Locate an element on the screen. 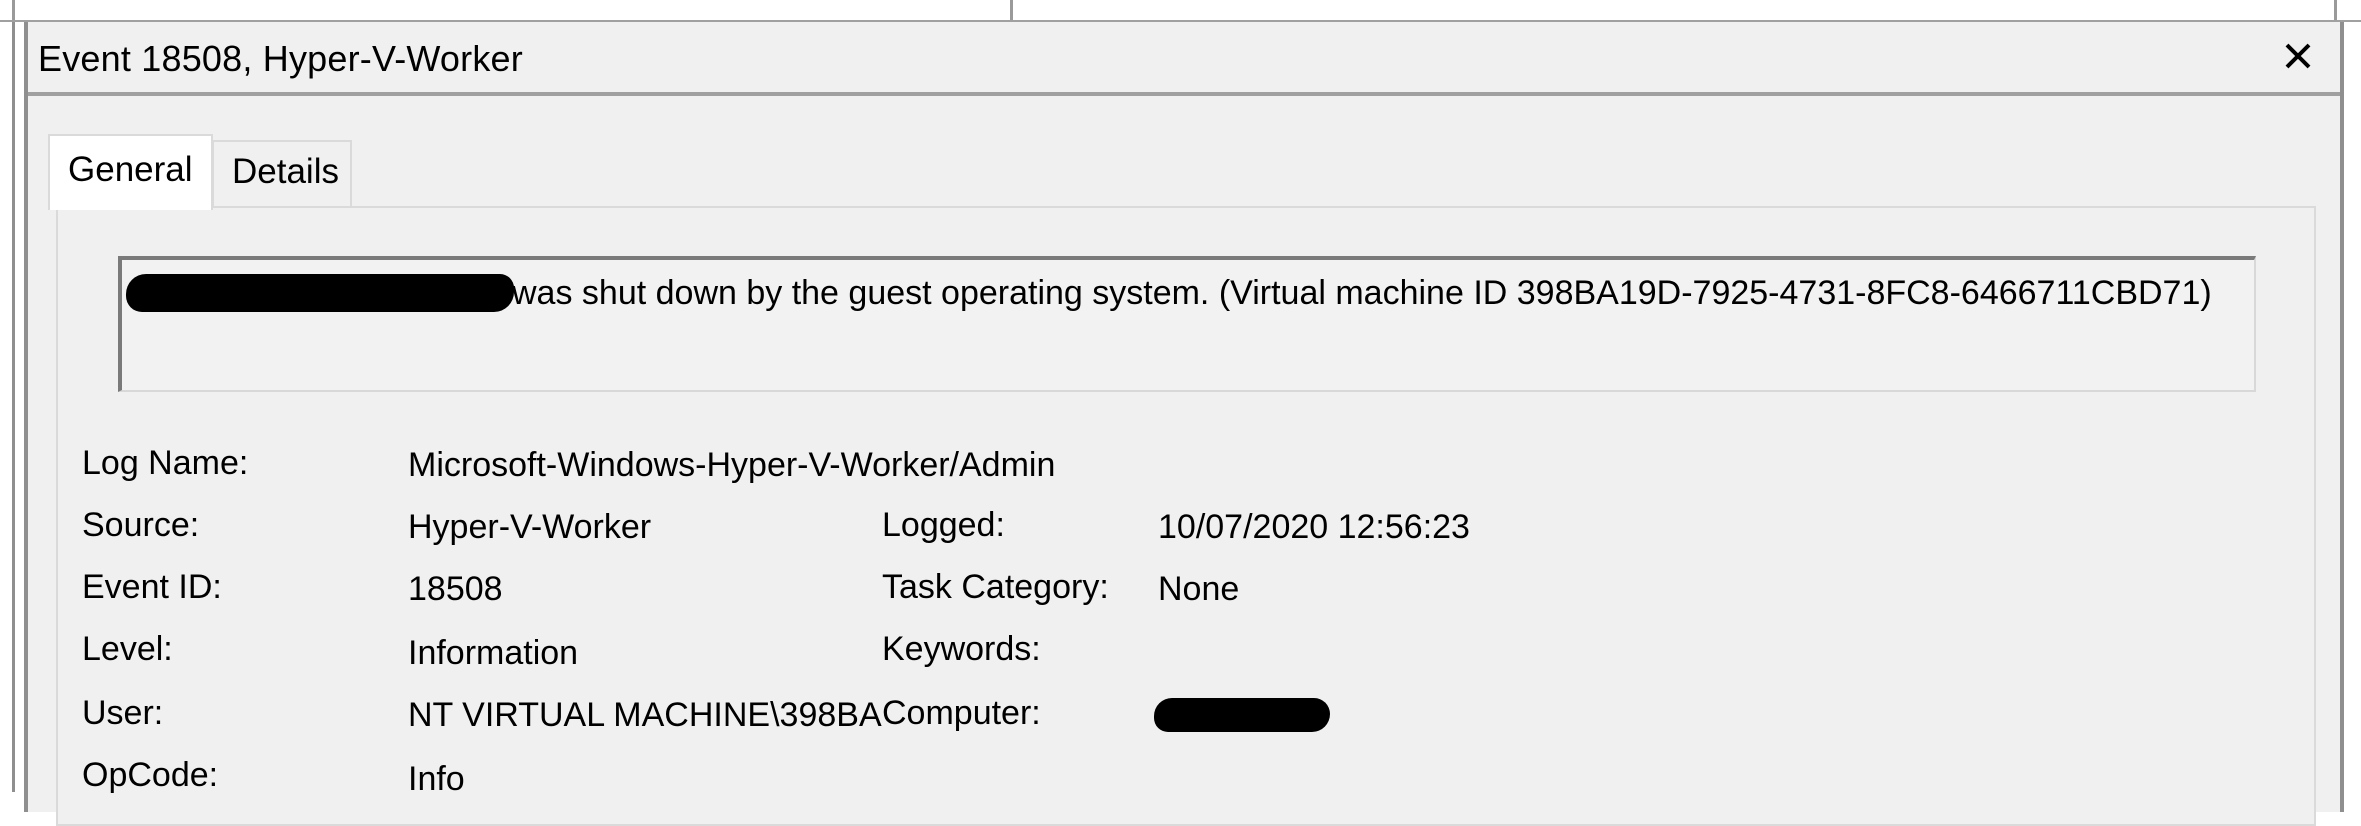 The image size is (2361, 826). logged-label: Logged: is located at coordinates (943, 525).